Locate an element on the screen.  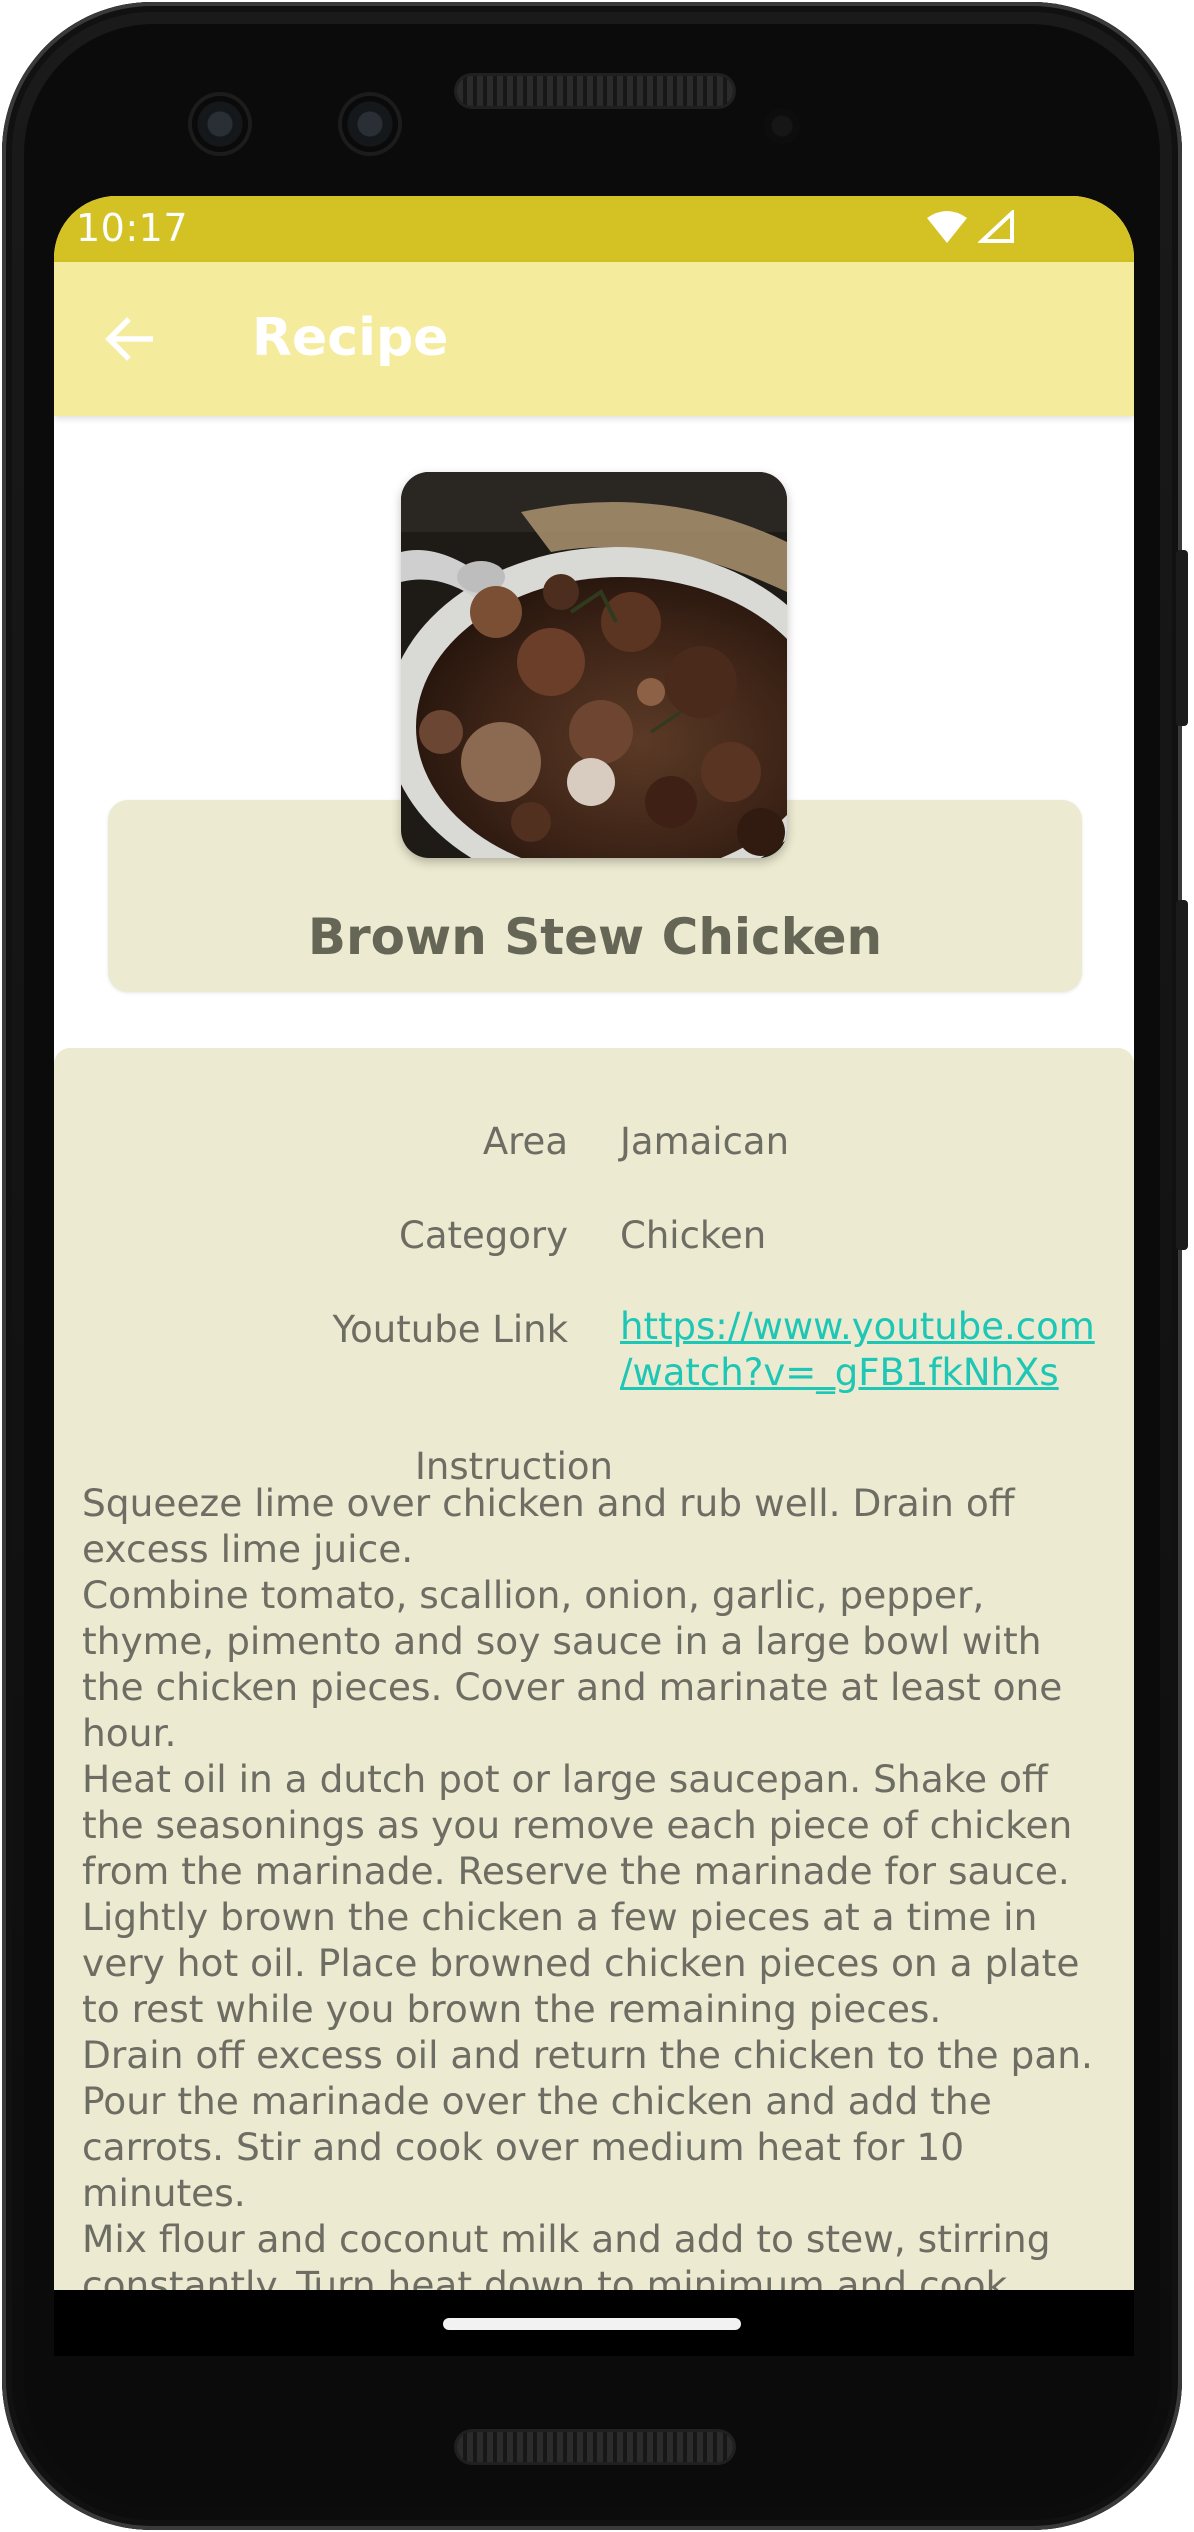
category-value: Chicken is located at coordinates (693, 1235).